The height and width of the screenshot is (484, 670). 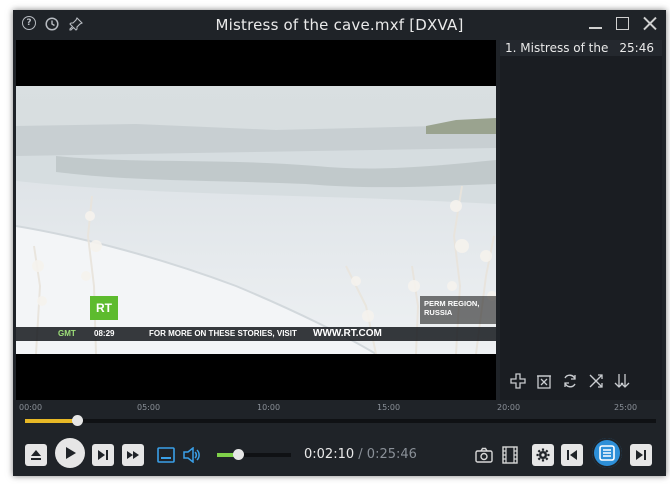 What do you see at coordinates (596, 381) in the screenshot?
I see `shuffle-icon` at bounding box center [596, 381].